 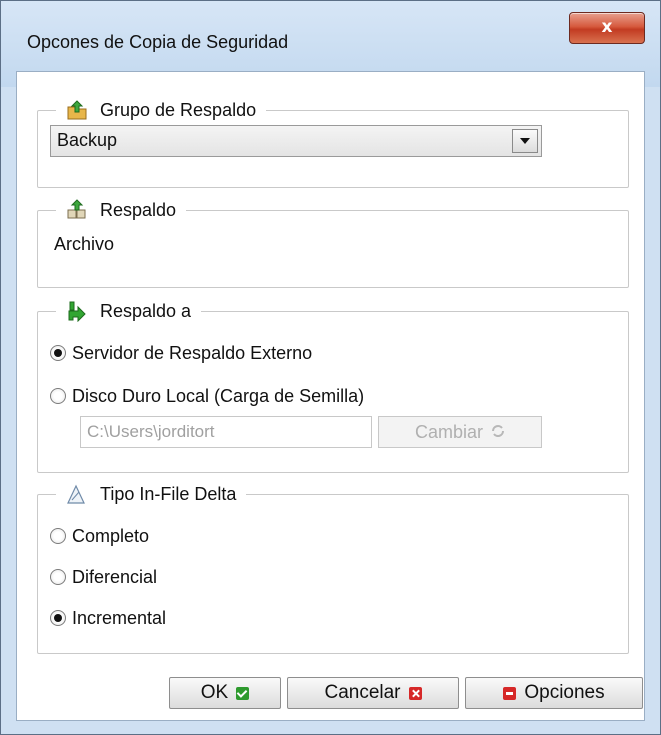 What do you see at coordinates (77, 494) in the screenshot?
I see `delta-icon` at bounding box center [77, 494].